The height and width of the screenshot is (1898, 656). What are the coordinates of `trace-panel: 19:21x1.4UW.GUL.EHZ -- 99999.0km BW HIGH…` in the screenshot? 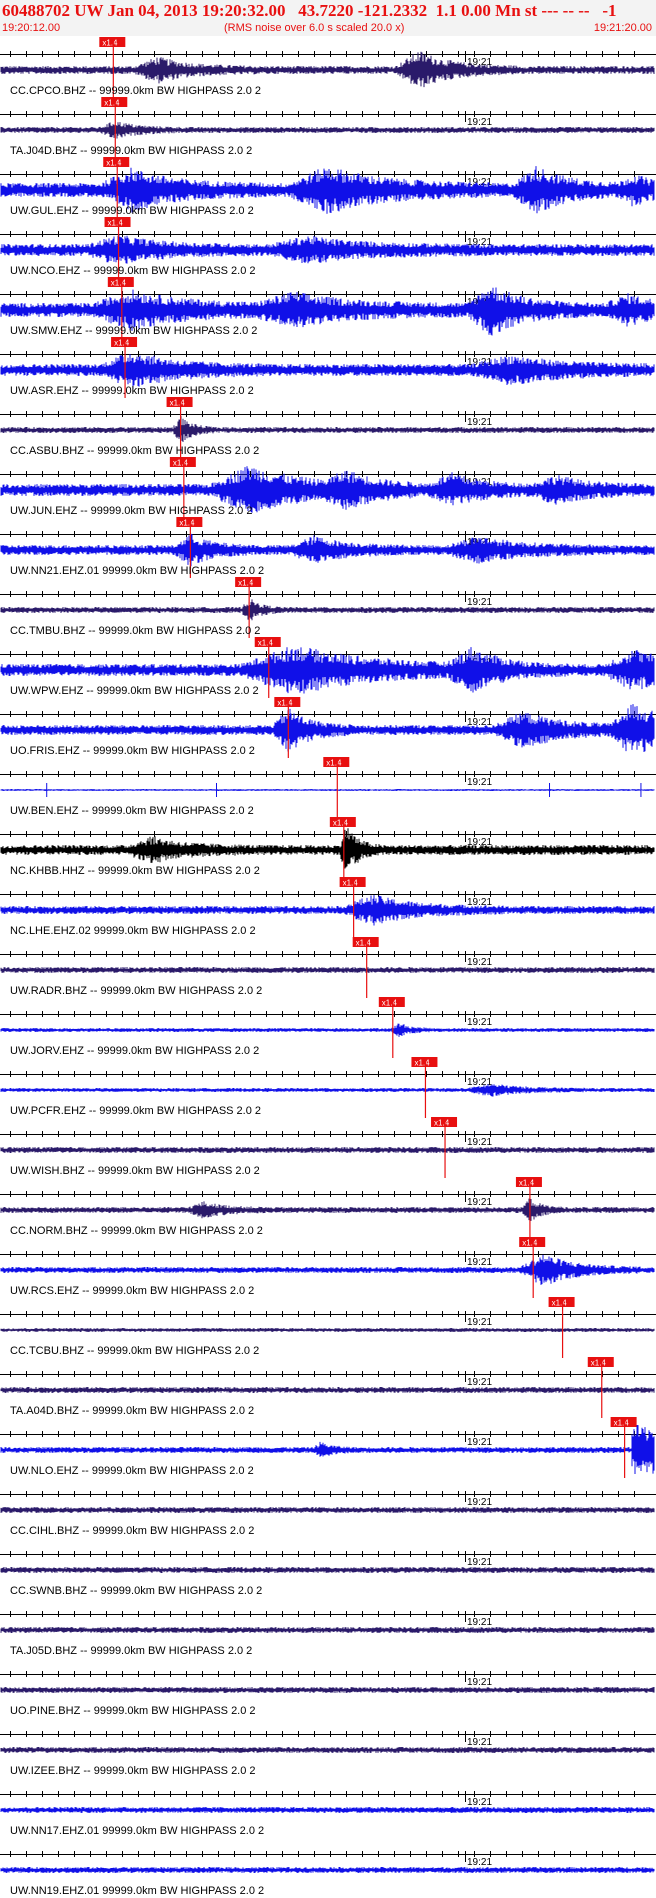 It's located at (328, 187).